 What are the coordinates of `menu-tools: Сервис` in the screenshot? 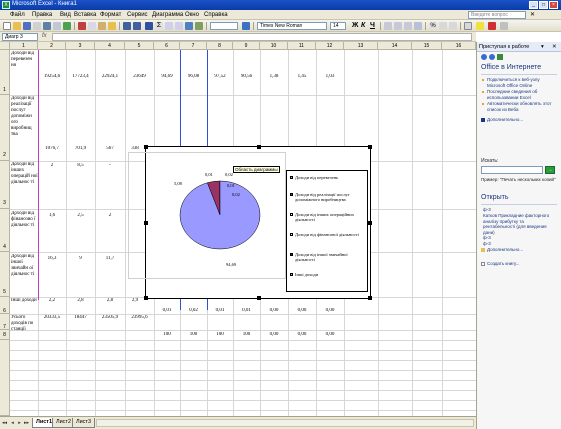 It's located at (137, 15).